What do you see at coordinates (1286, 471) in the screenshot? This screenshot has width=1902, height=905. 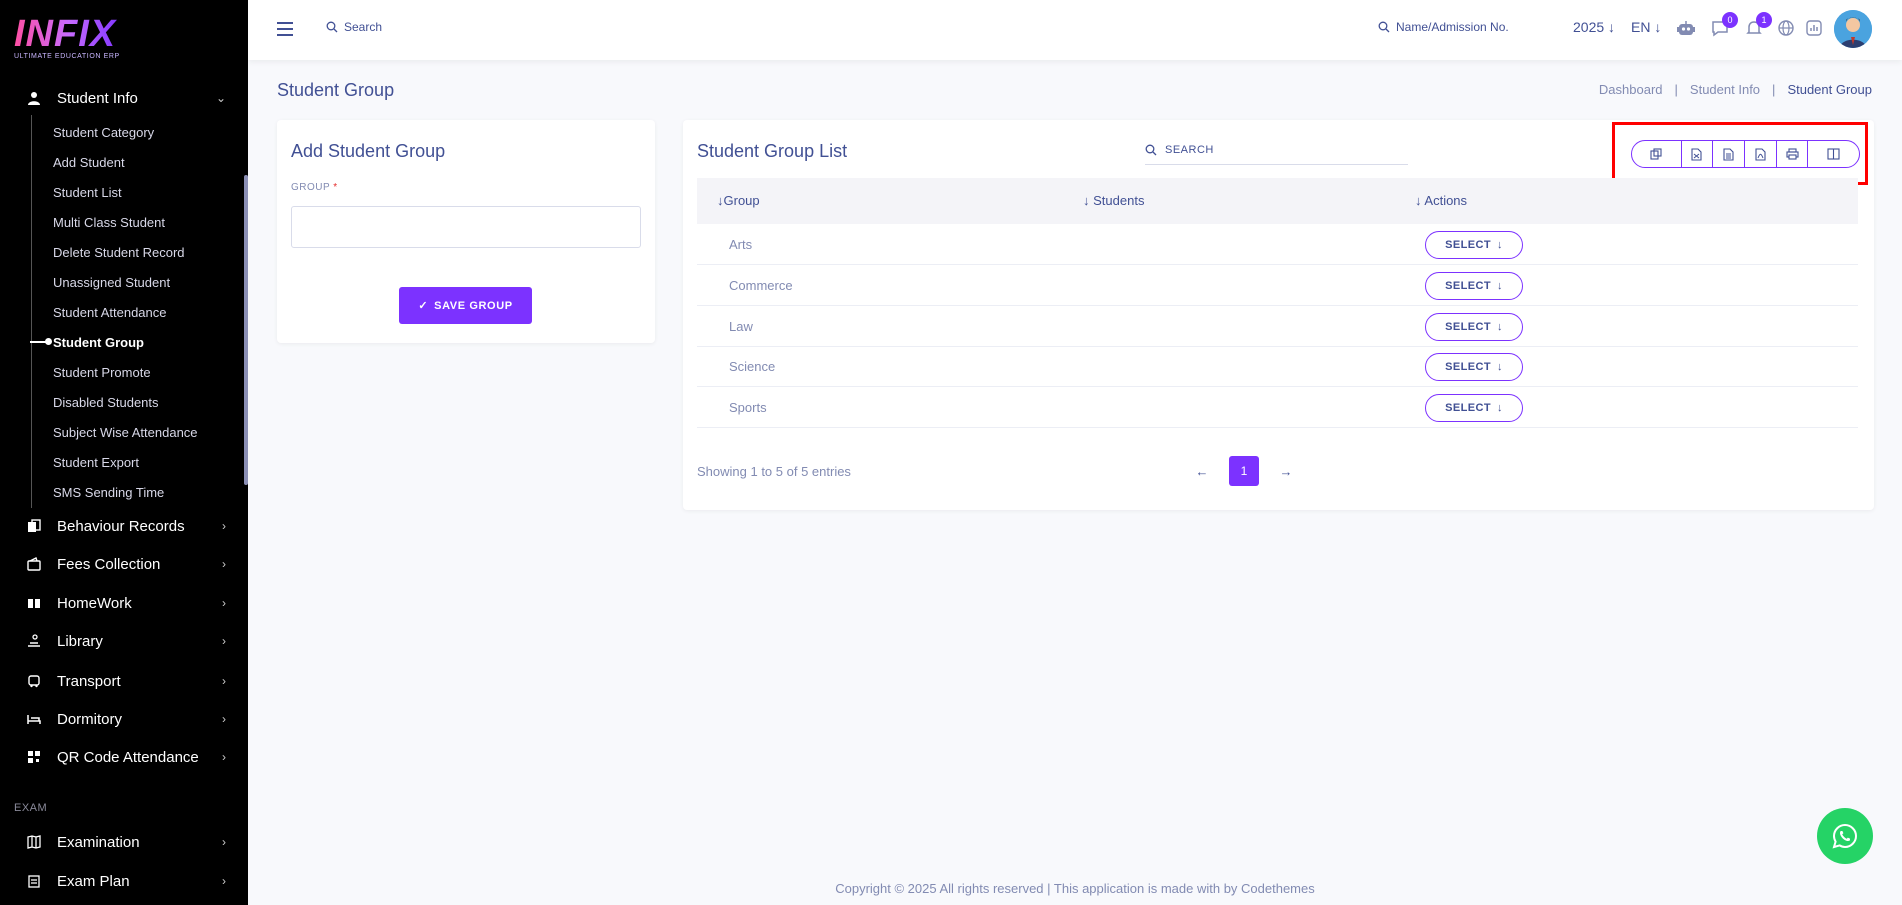 I see `next-page-icon: →` at bounding box center [1286, 471].